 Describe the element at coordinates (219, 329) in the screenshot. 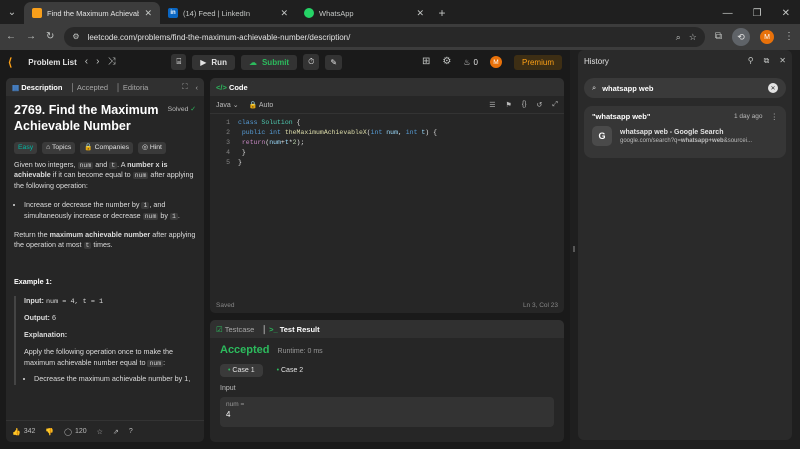

I see `checkbox-icon: ☑` at that location.